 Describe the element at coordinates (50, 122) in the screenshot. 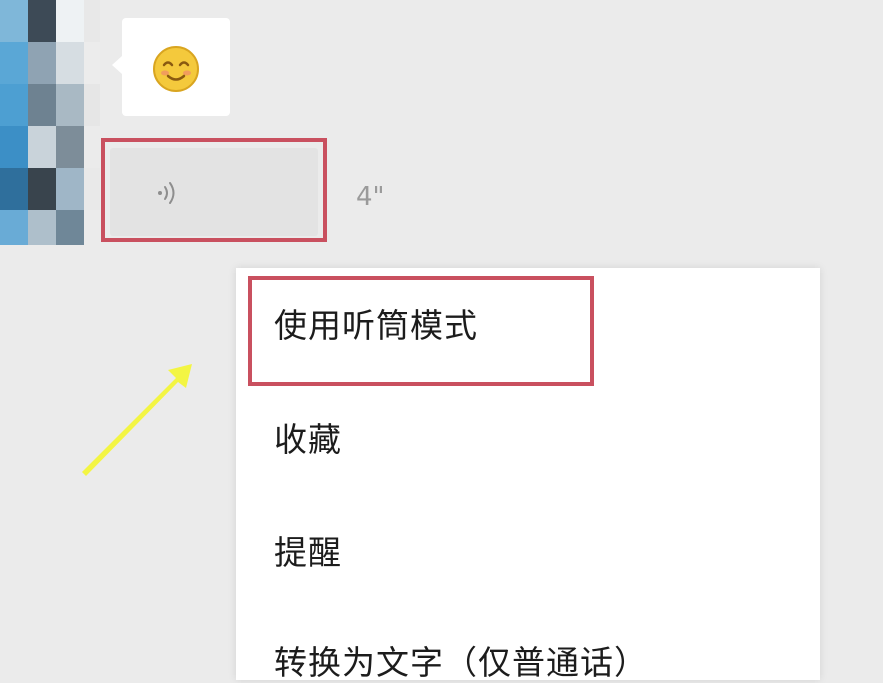

I see `avatar` at that location.